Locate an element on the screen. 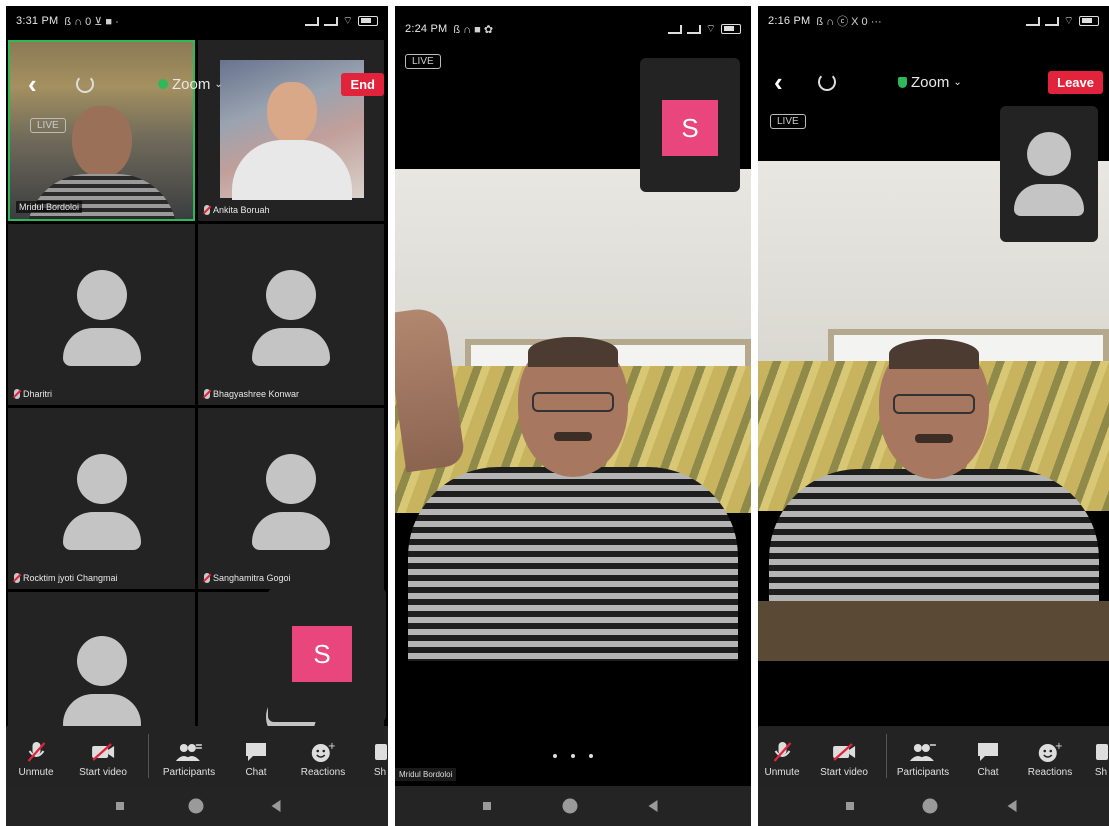  speaker-figure is located at coordinates (573, 499).